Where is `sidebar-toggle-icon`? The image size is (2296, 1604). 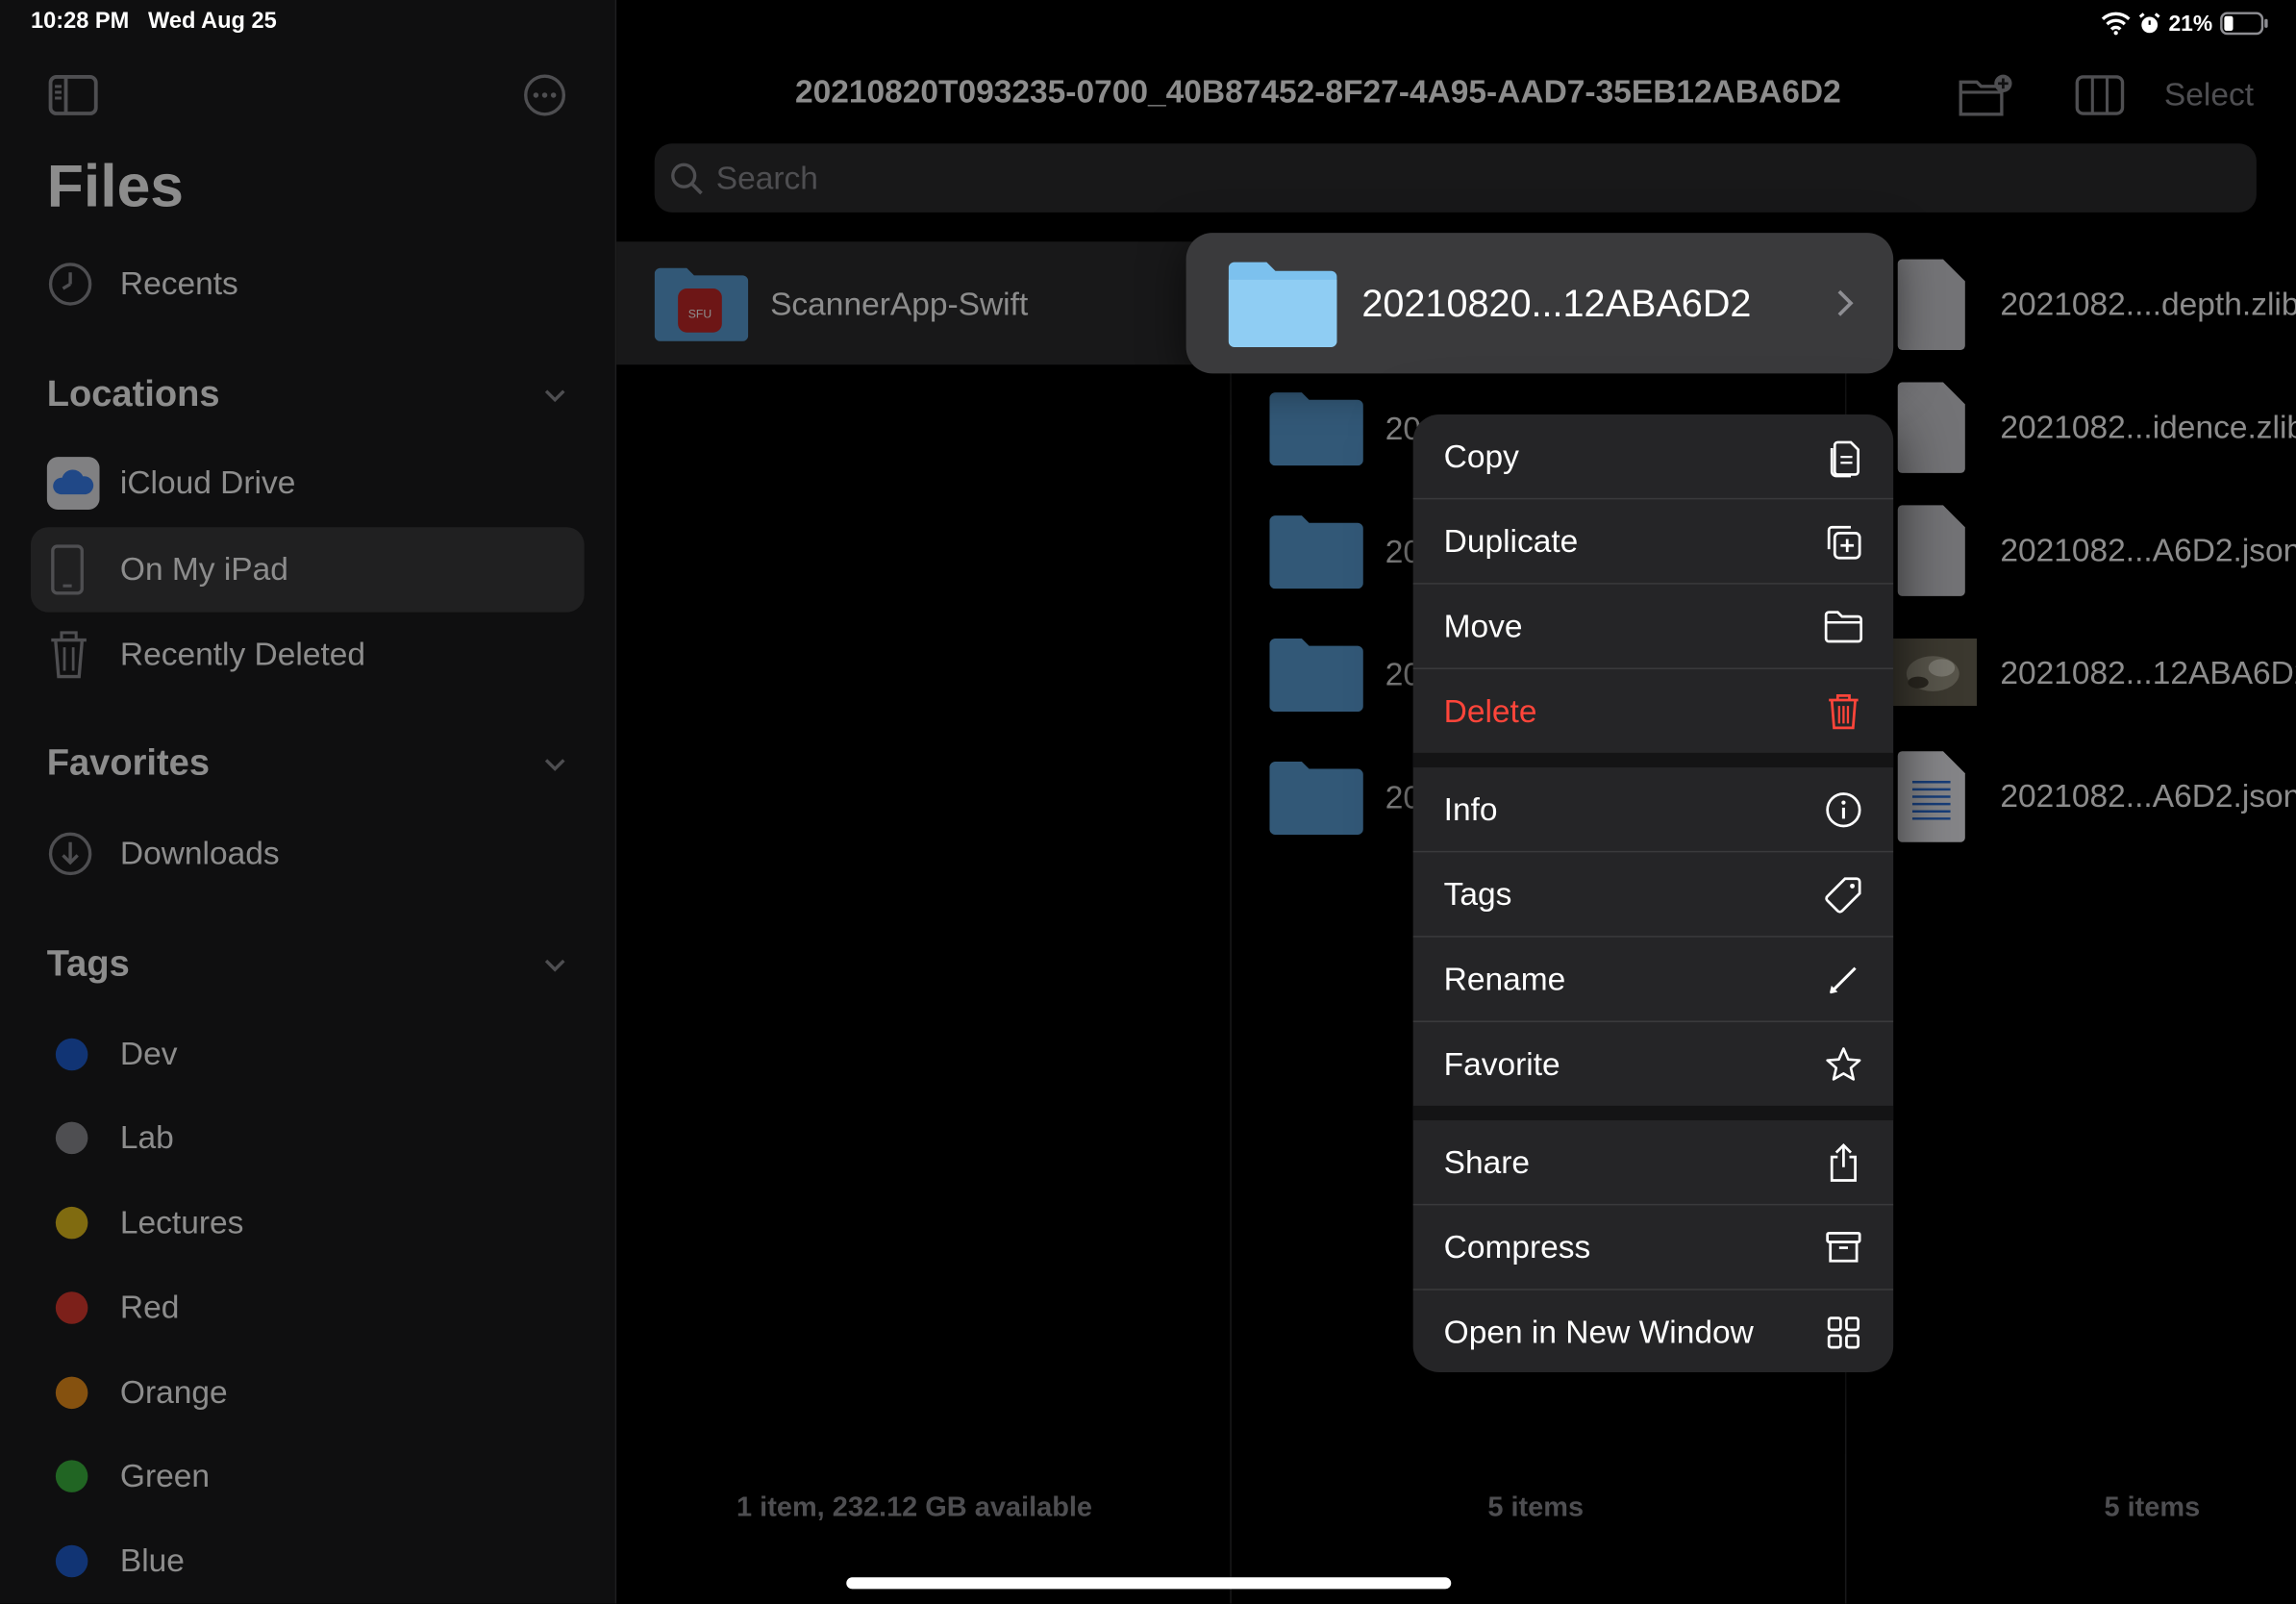 sidebar-toggle-icon is located at coordinates (73, 99).